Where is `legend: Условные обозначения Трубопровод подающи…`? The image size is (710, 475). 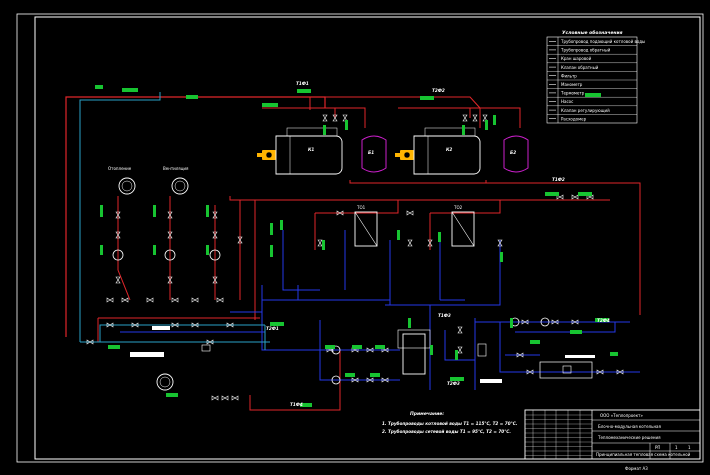 legend: Условные обозначения Трубопровод подающи… is located at coordinates (595, 76).